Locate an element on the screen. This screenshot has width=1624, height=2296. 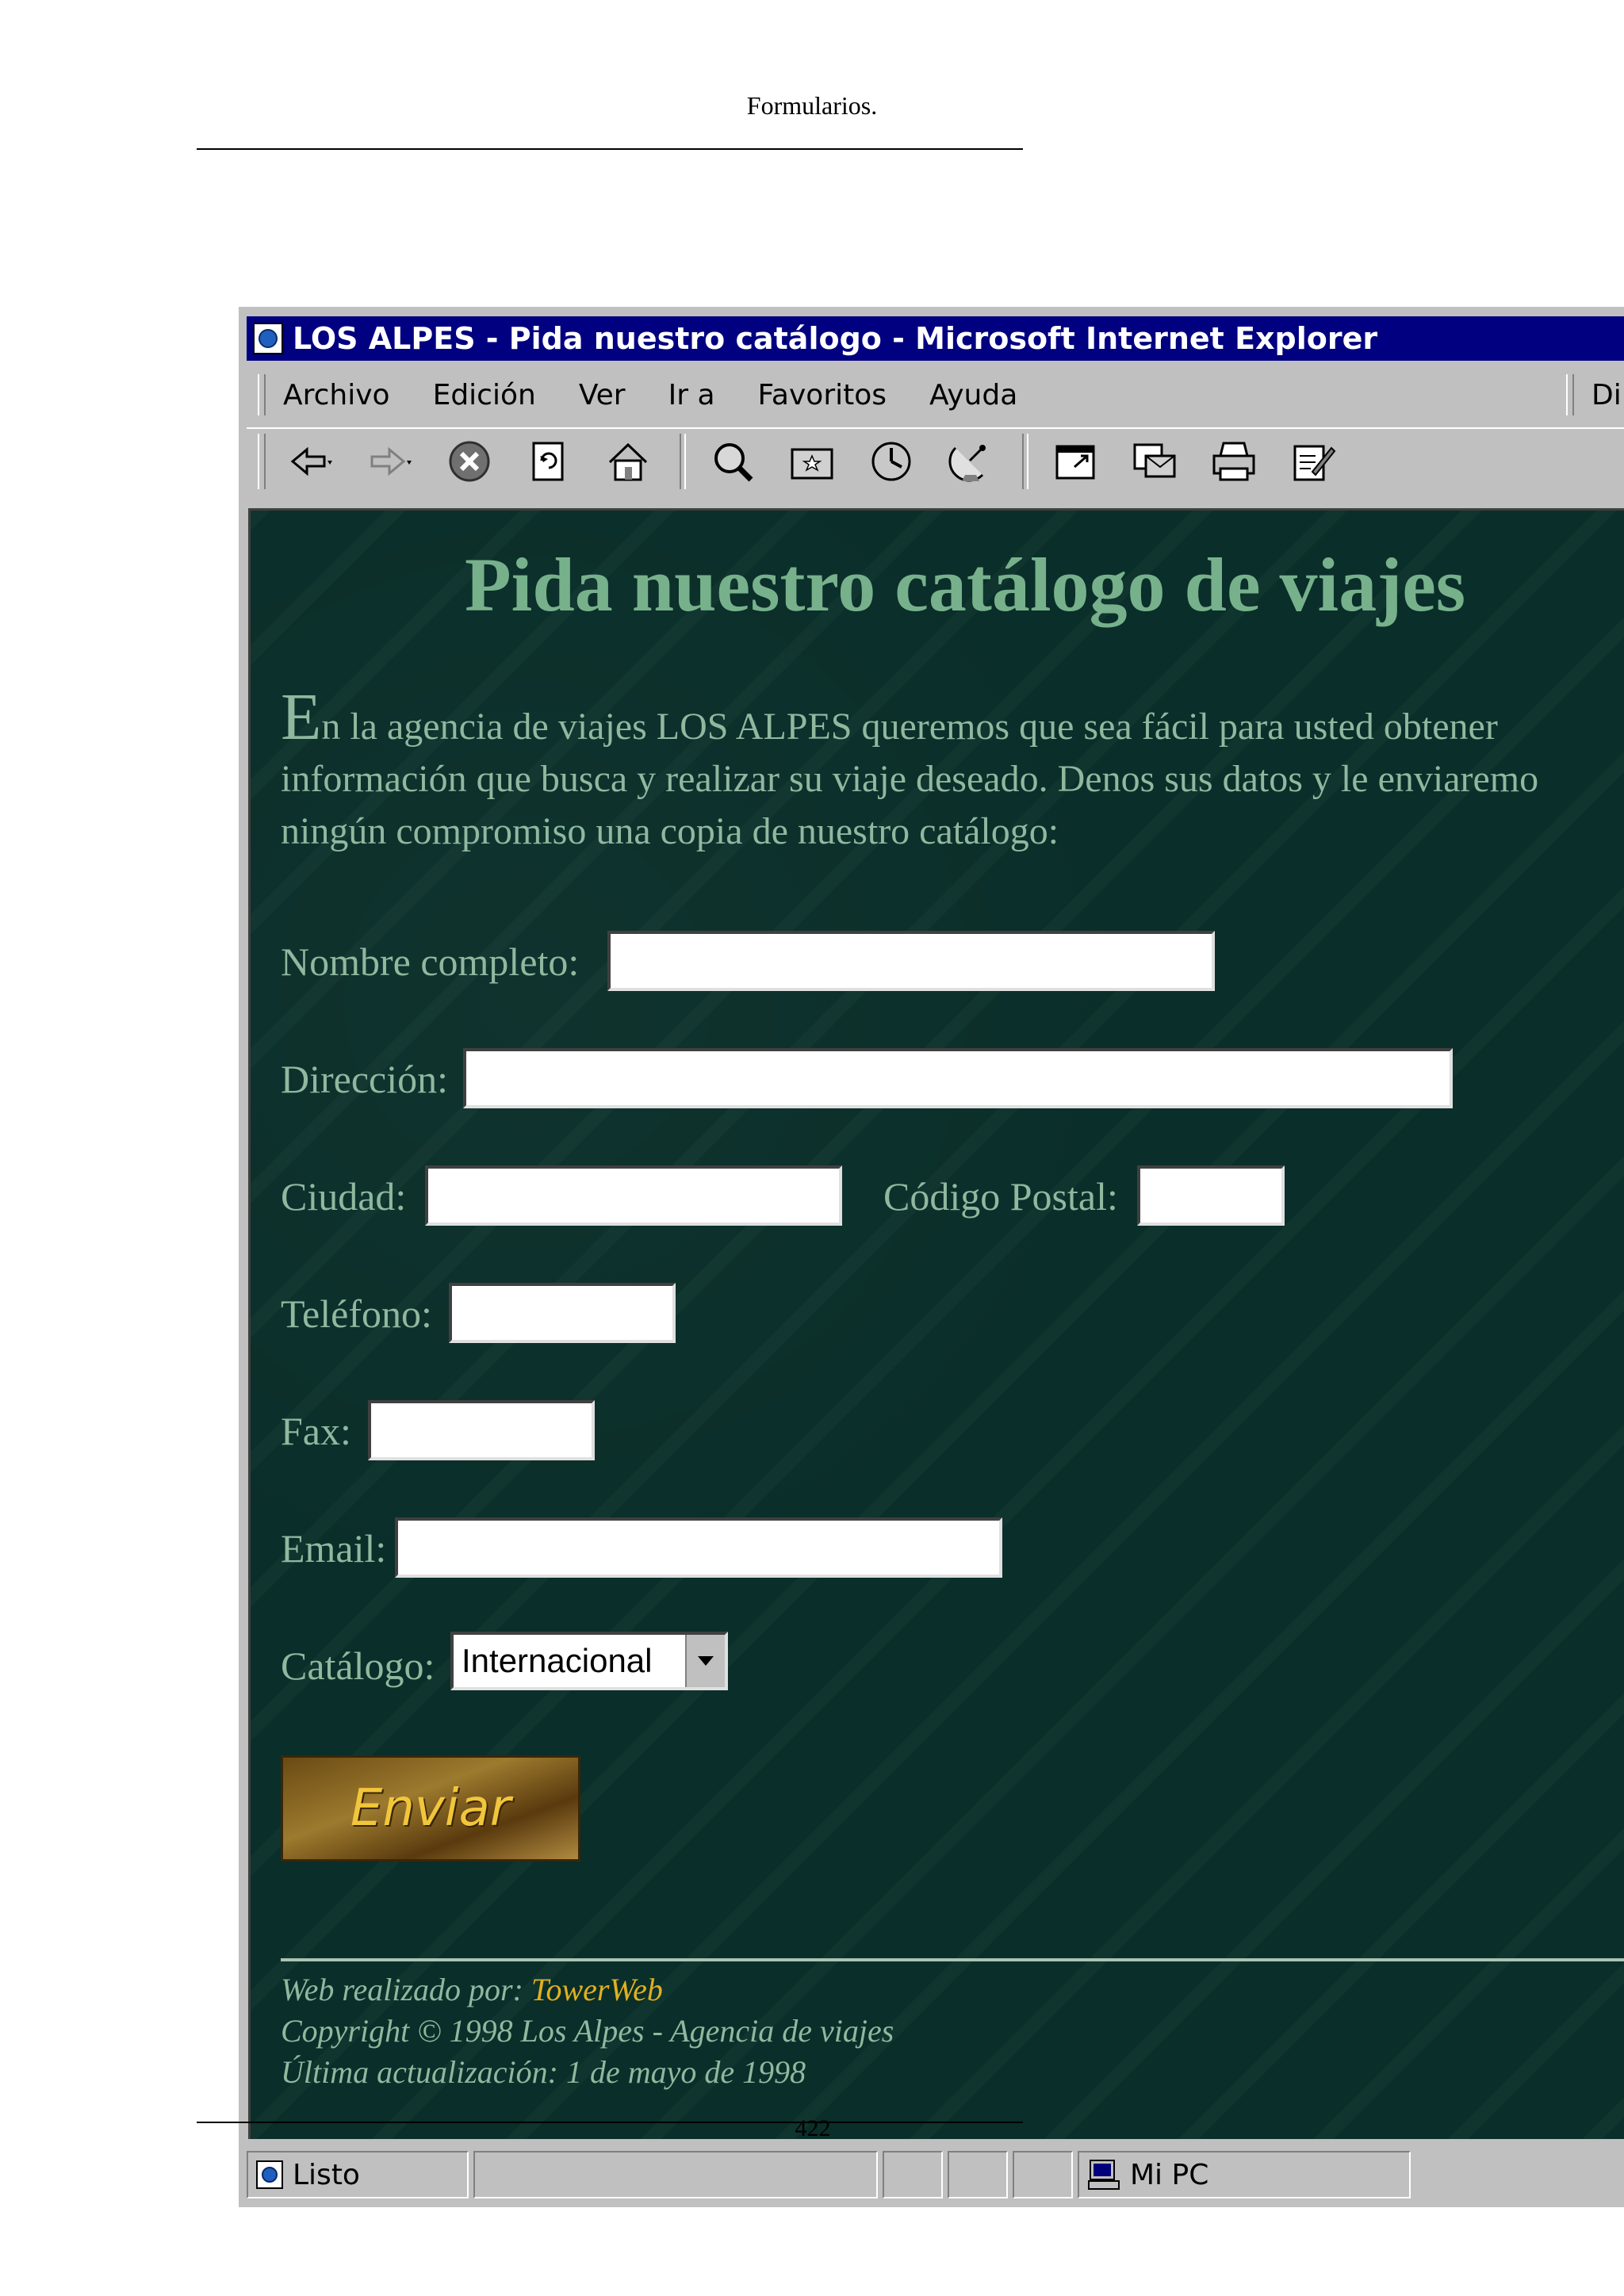
stop-icon is located at coordinates (469, 462).